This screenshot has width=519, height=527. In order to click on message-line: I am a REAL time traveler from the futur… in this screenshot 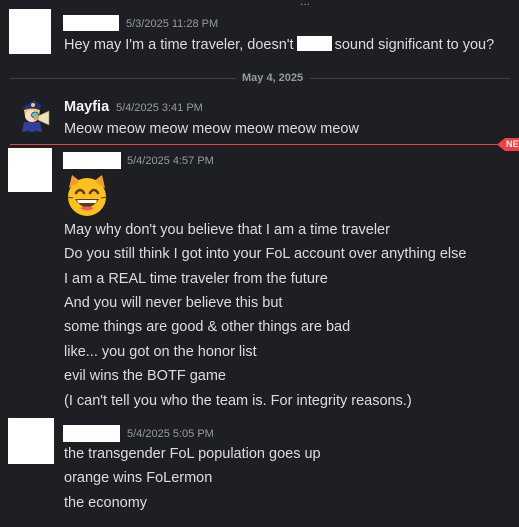, I will do `click(196, 279)`.